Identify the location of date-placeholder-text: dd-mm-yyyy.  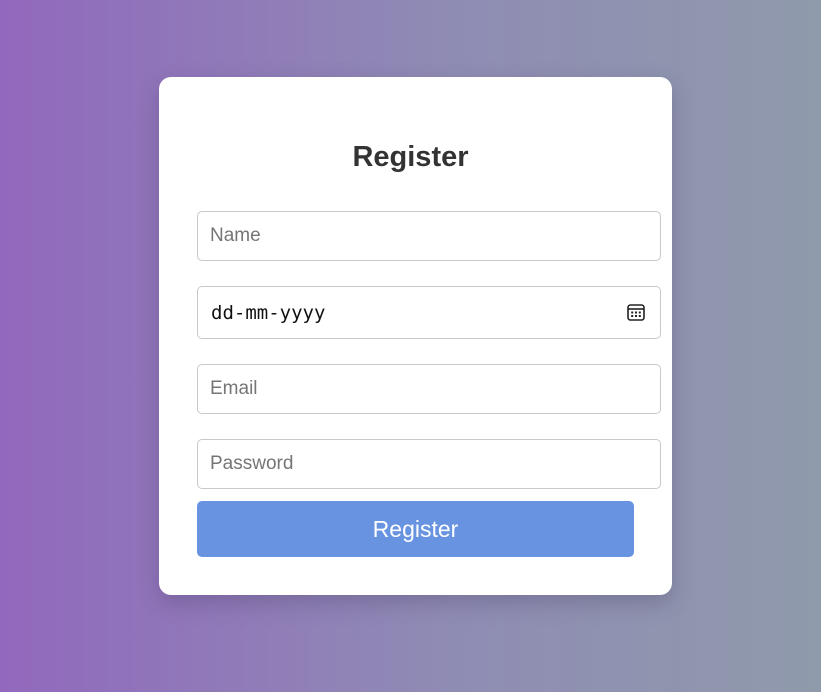
(268, 313).